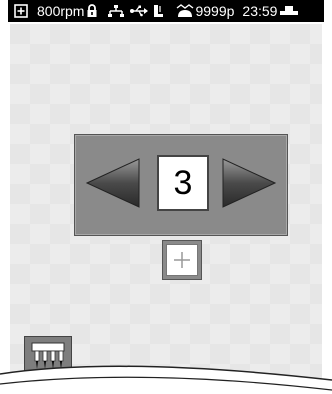 The width and height of the screenshot is (332, 394). I want to click on right-arrow-icon, so click(249, 185).